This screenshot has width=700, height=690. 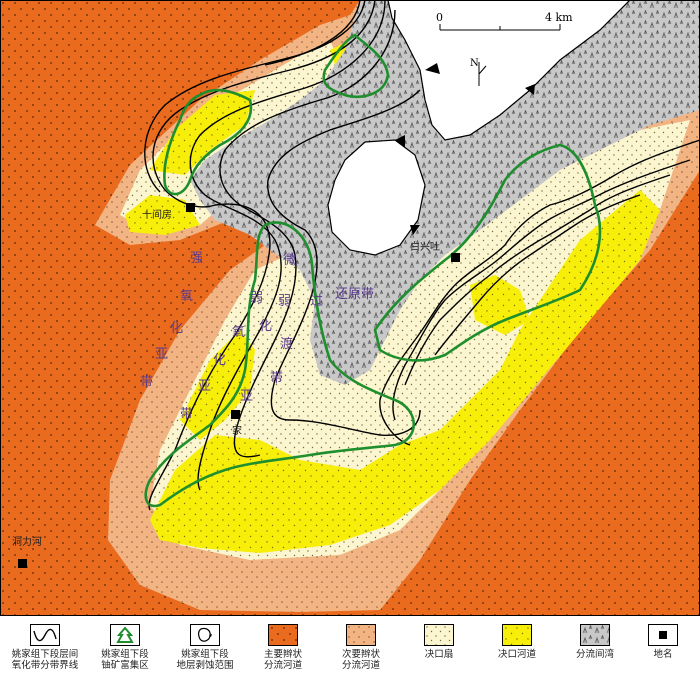 I want to click on zone-label-weak-3: 化, so click(x=219, y=360).